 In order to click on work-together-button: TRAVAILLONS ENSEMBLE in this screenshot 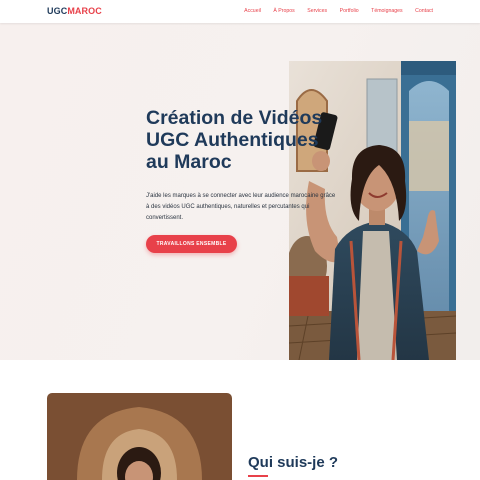, I will do `click(191, 244)`.